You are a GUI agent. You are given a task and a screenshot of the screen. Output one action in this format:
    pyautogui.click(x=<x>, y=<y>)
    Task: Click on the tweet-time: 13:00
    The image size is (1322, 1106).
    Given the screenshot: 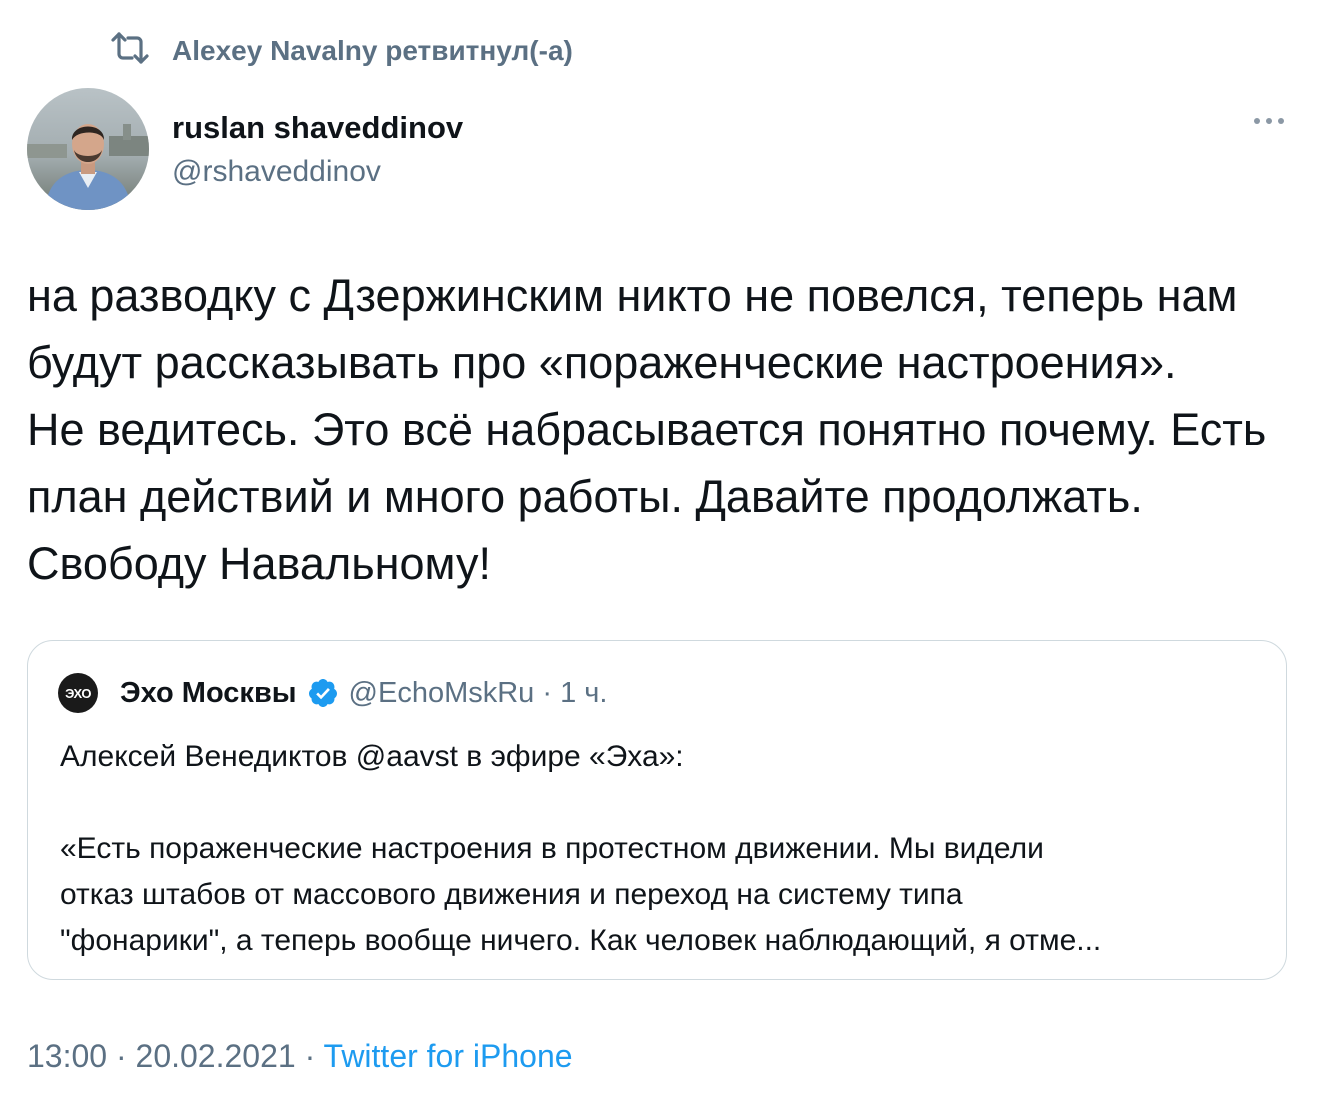 What is the action you would take?
    pyautogui.click(x=67, y=1056)
    